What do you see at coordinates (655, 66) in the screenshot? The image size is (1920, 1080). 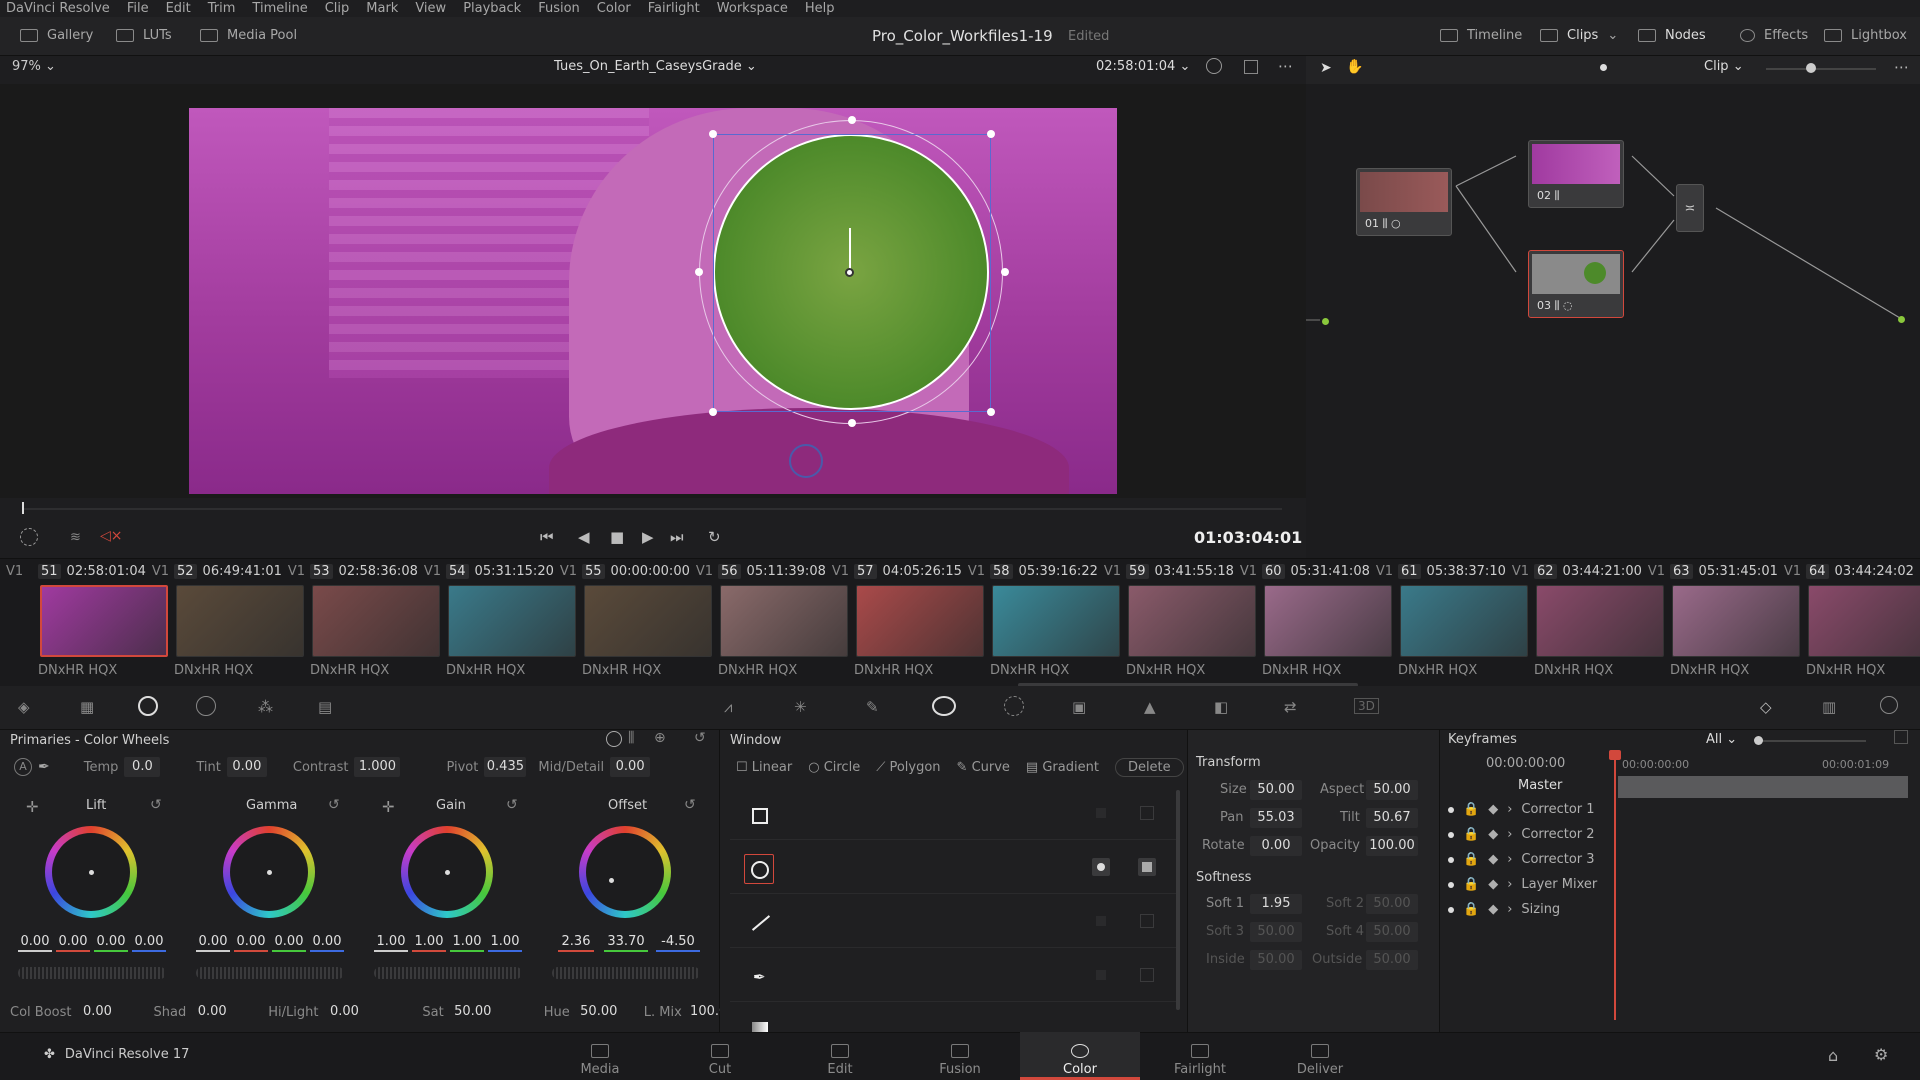 I see `clip-name-select: Tues_On_Earth_CaseysGrade ⌄` at bounding box center [655, 66].